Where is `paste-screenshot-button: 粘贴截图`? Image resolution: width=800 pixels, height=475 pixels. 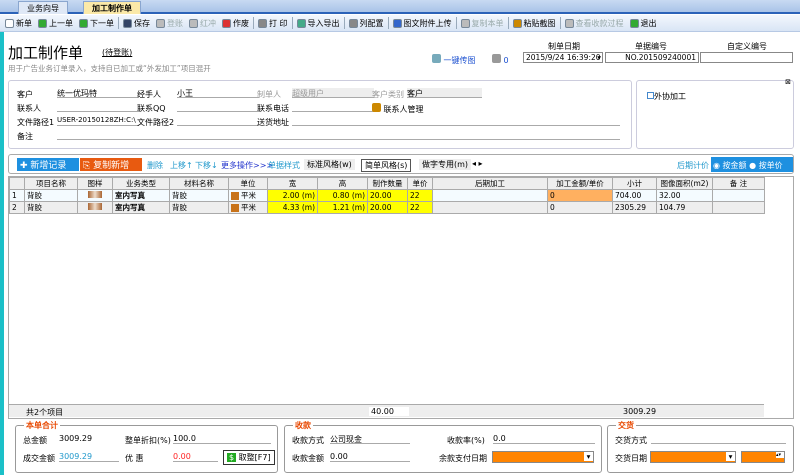 paste-screenshot-button: 粘贴截图 is located at coordinates (534, 23).